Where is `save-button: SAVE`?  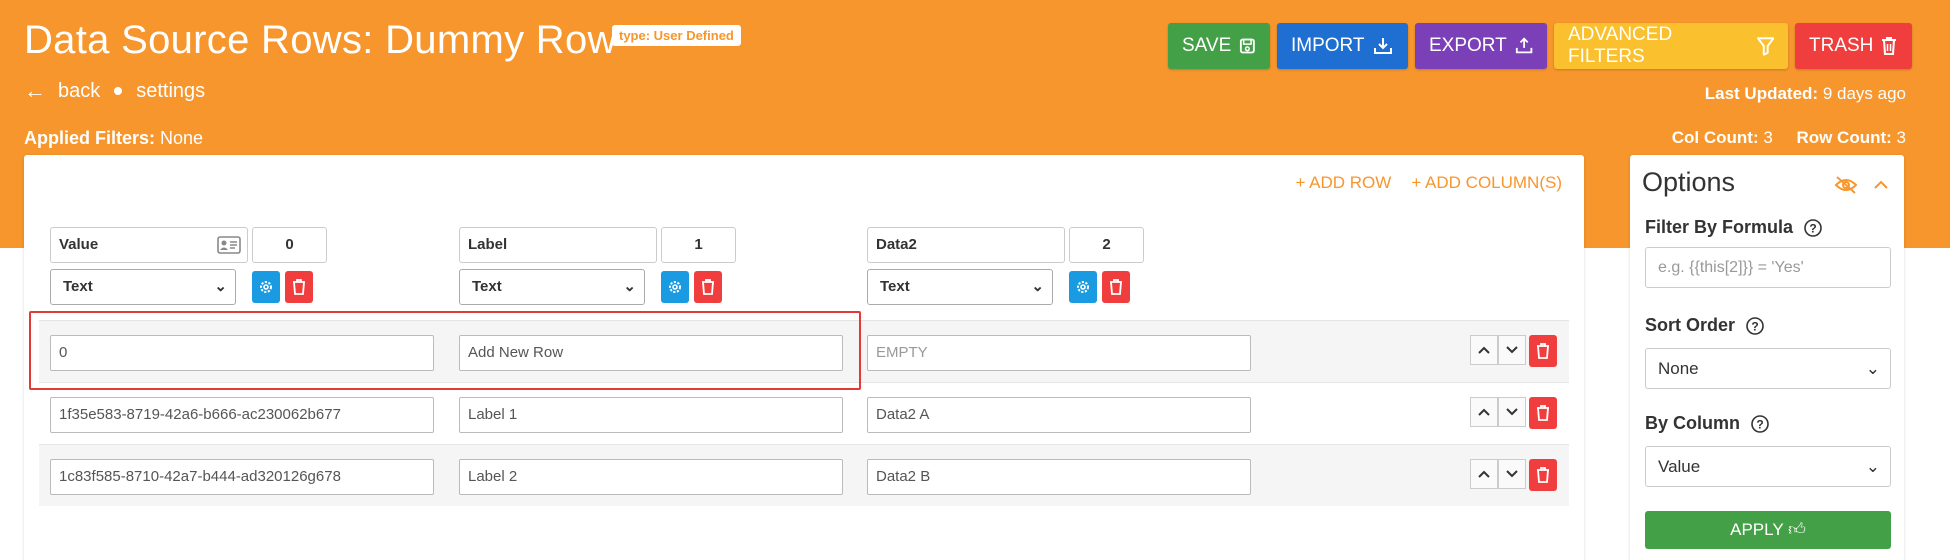
save-button: SAVE is located at coordinates (1219, 46).